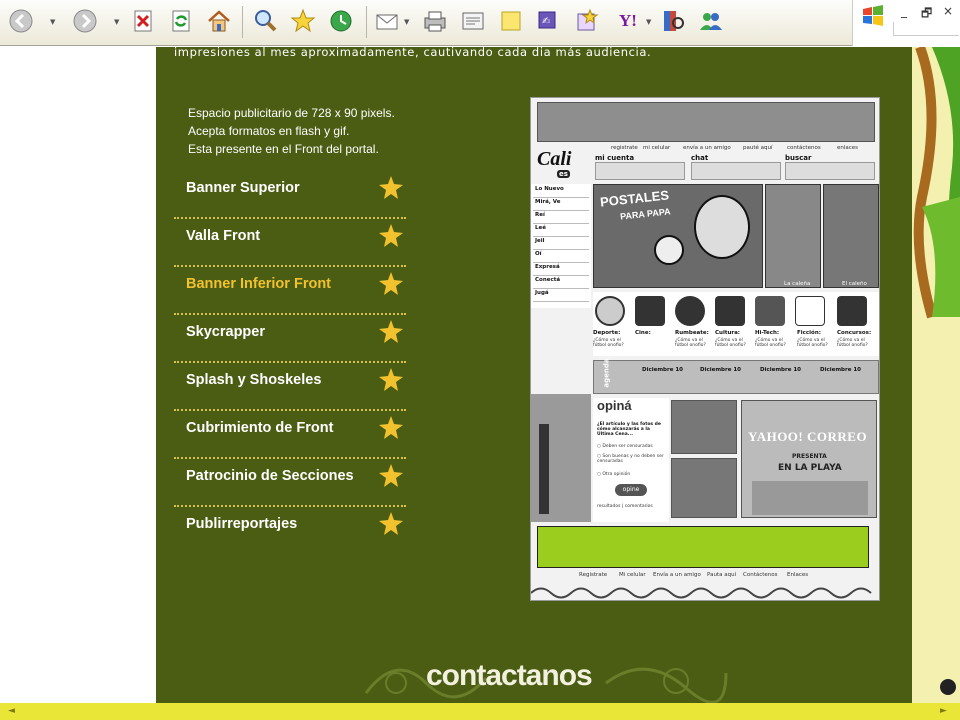 Image resolution: width=960 pixels, height=720 pixels. What do you see at coordinates (387, 21) in the screenshot?
I see `mail-icon` at bounding box center [387, 21].